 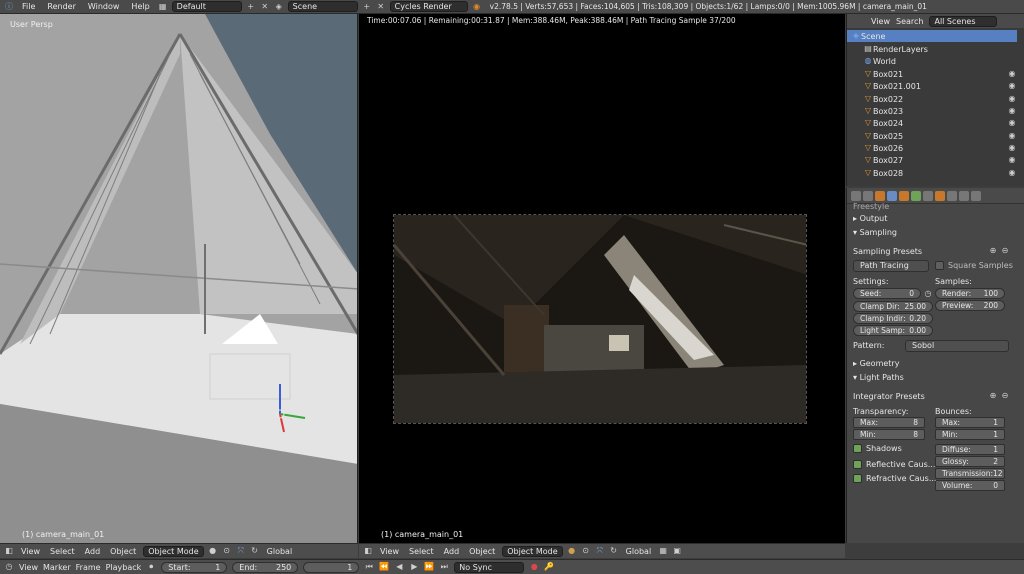 What do you see at coordinates (194, 567) in the screenshot?
I see `start-frame-field: Start: 1` at bounding box center [194, 567].